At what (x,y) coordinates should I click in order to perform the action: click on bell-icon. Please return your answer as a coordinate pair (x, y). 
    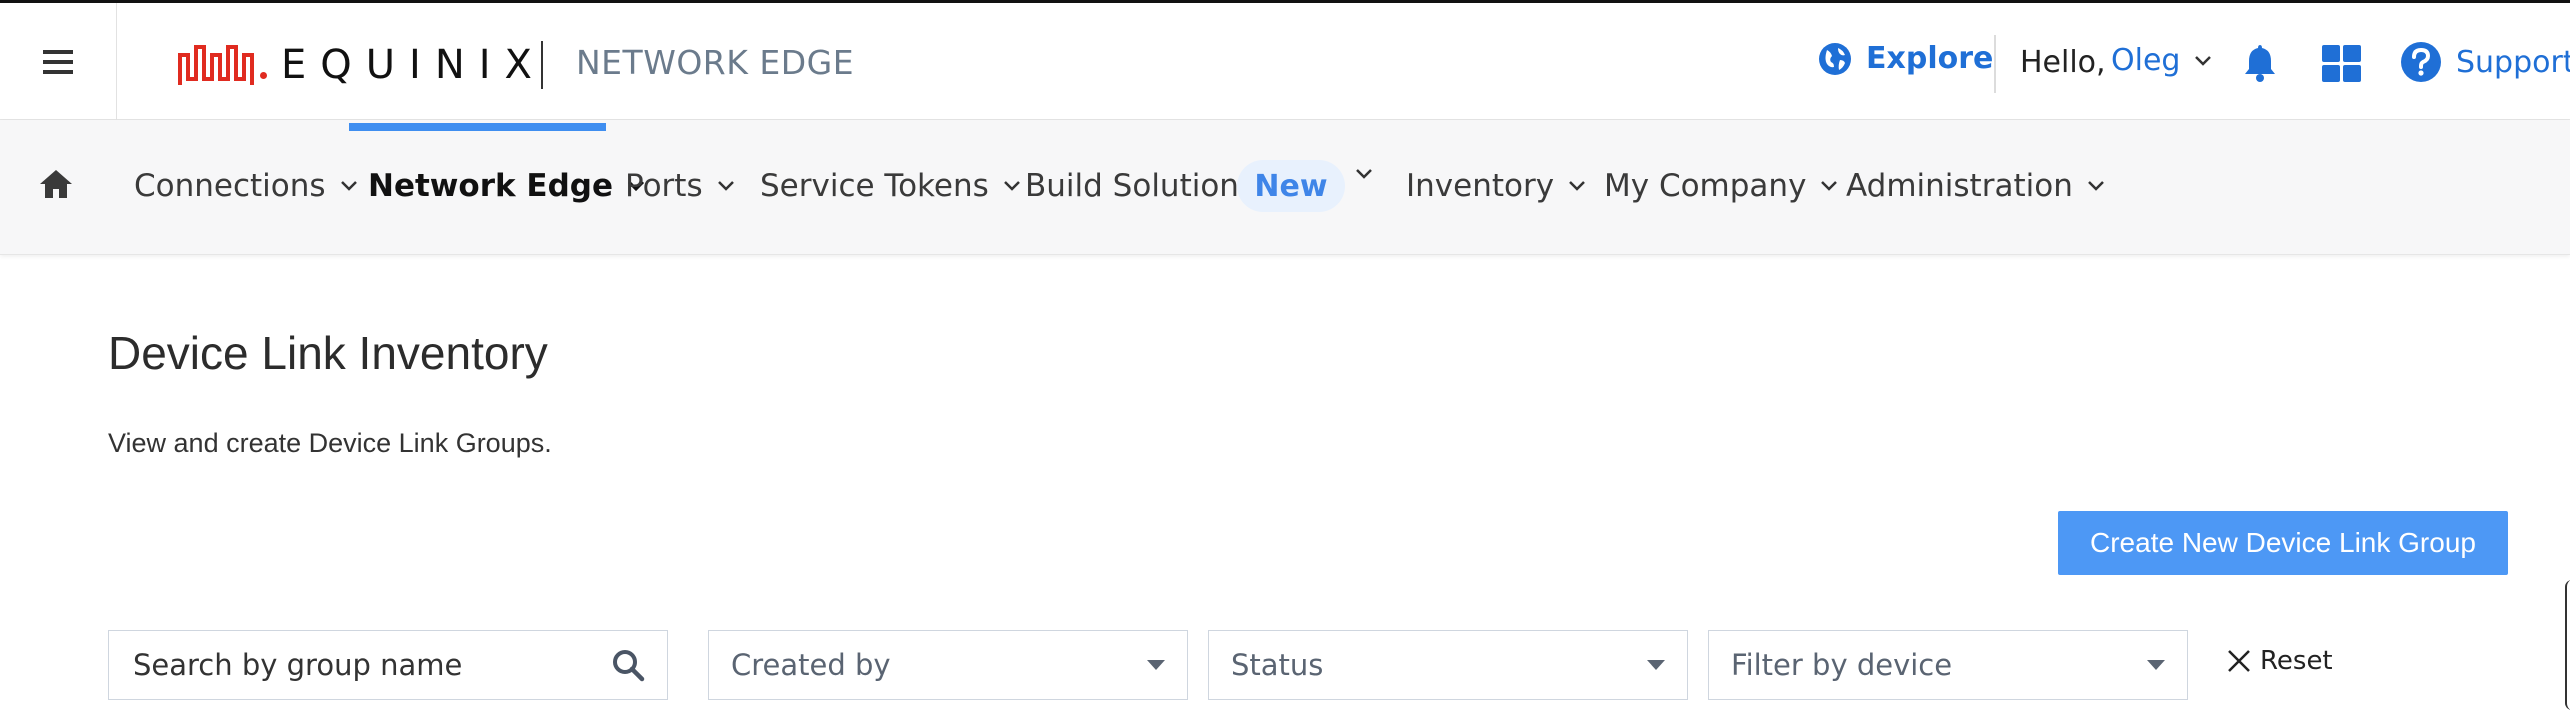
    Looking at the image, I should click on (2260, 63).